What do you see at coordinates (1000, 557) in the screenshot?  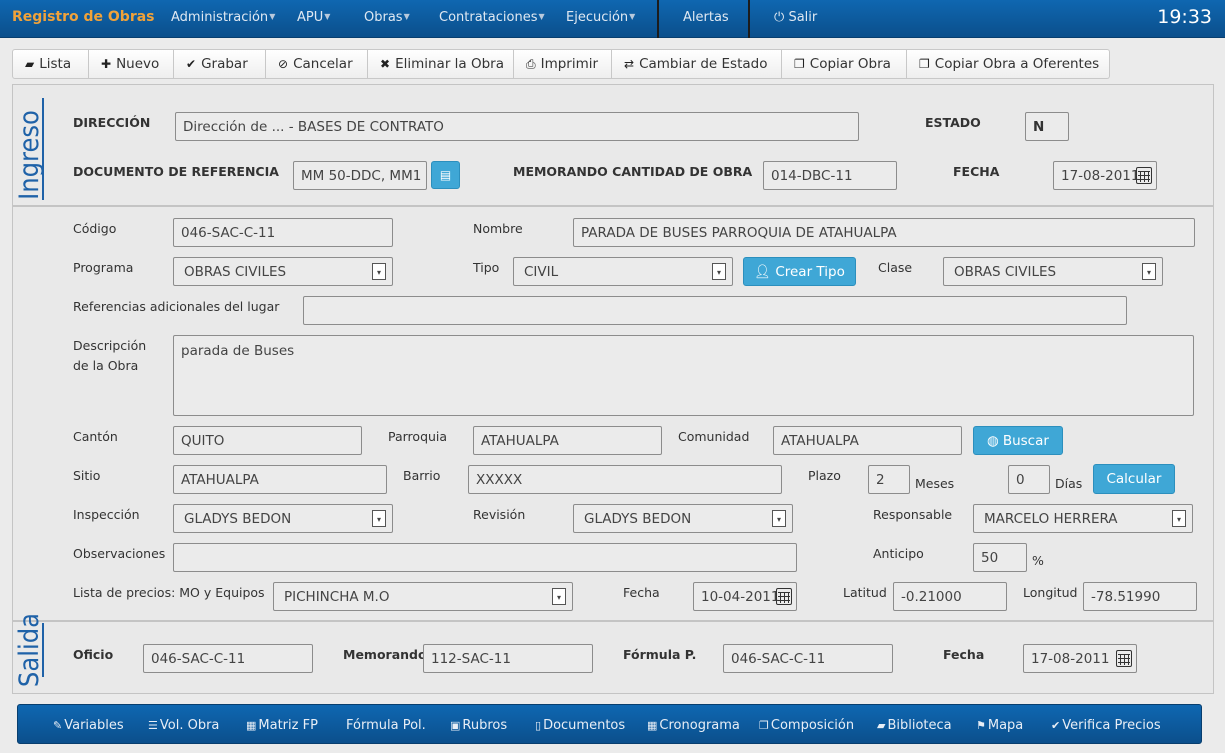 I see `anticipo-field: 50` at bounding box center [1000, 557].